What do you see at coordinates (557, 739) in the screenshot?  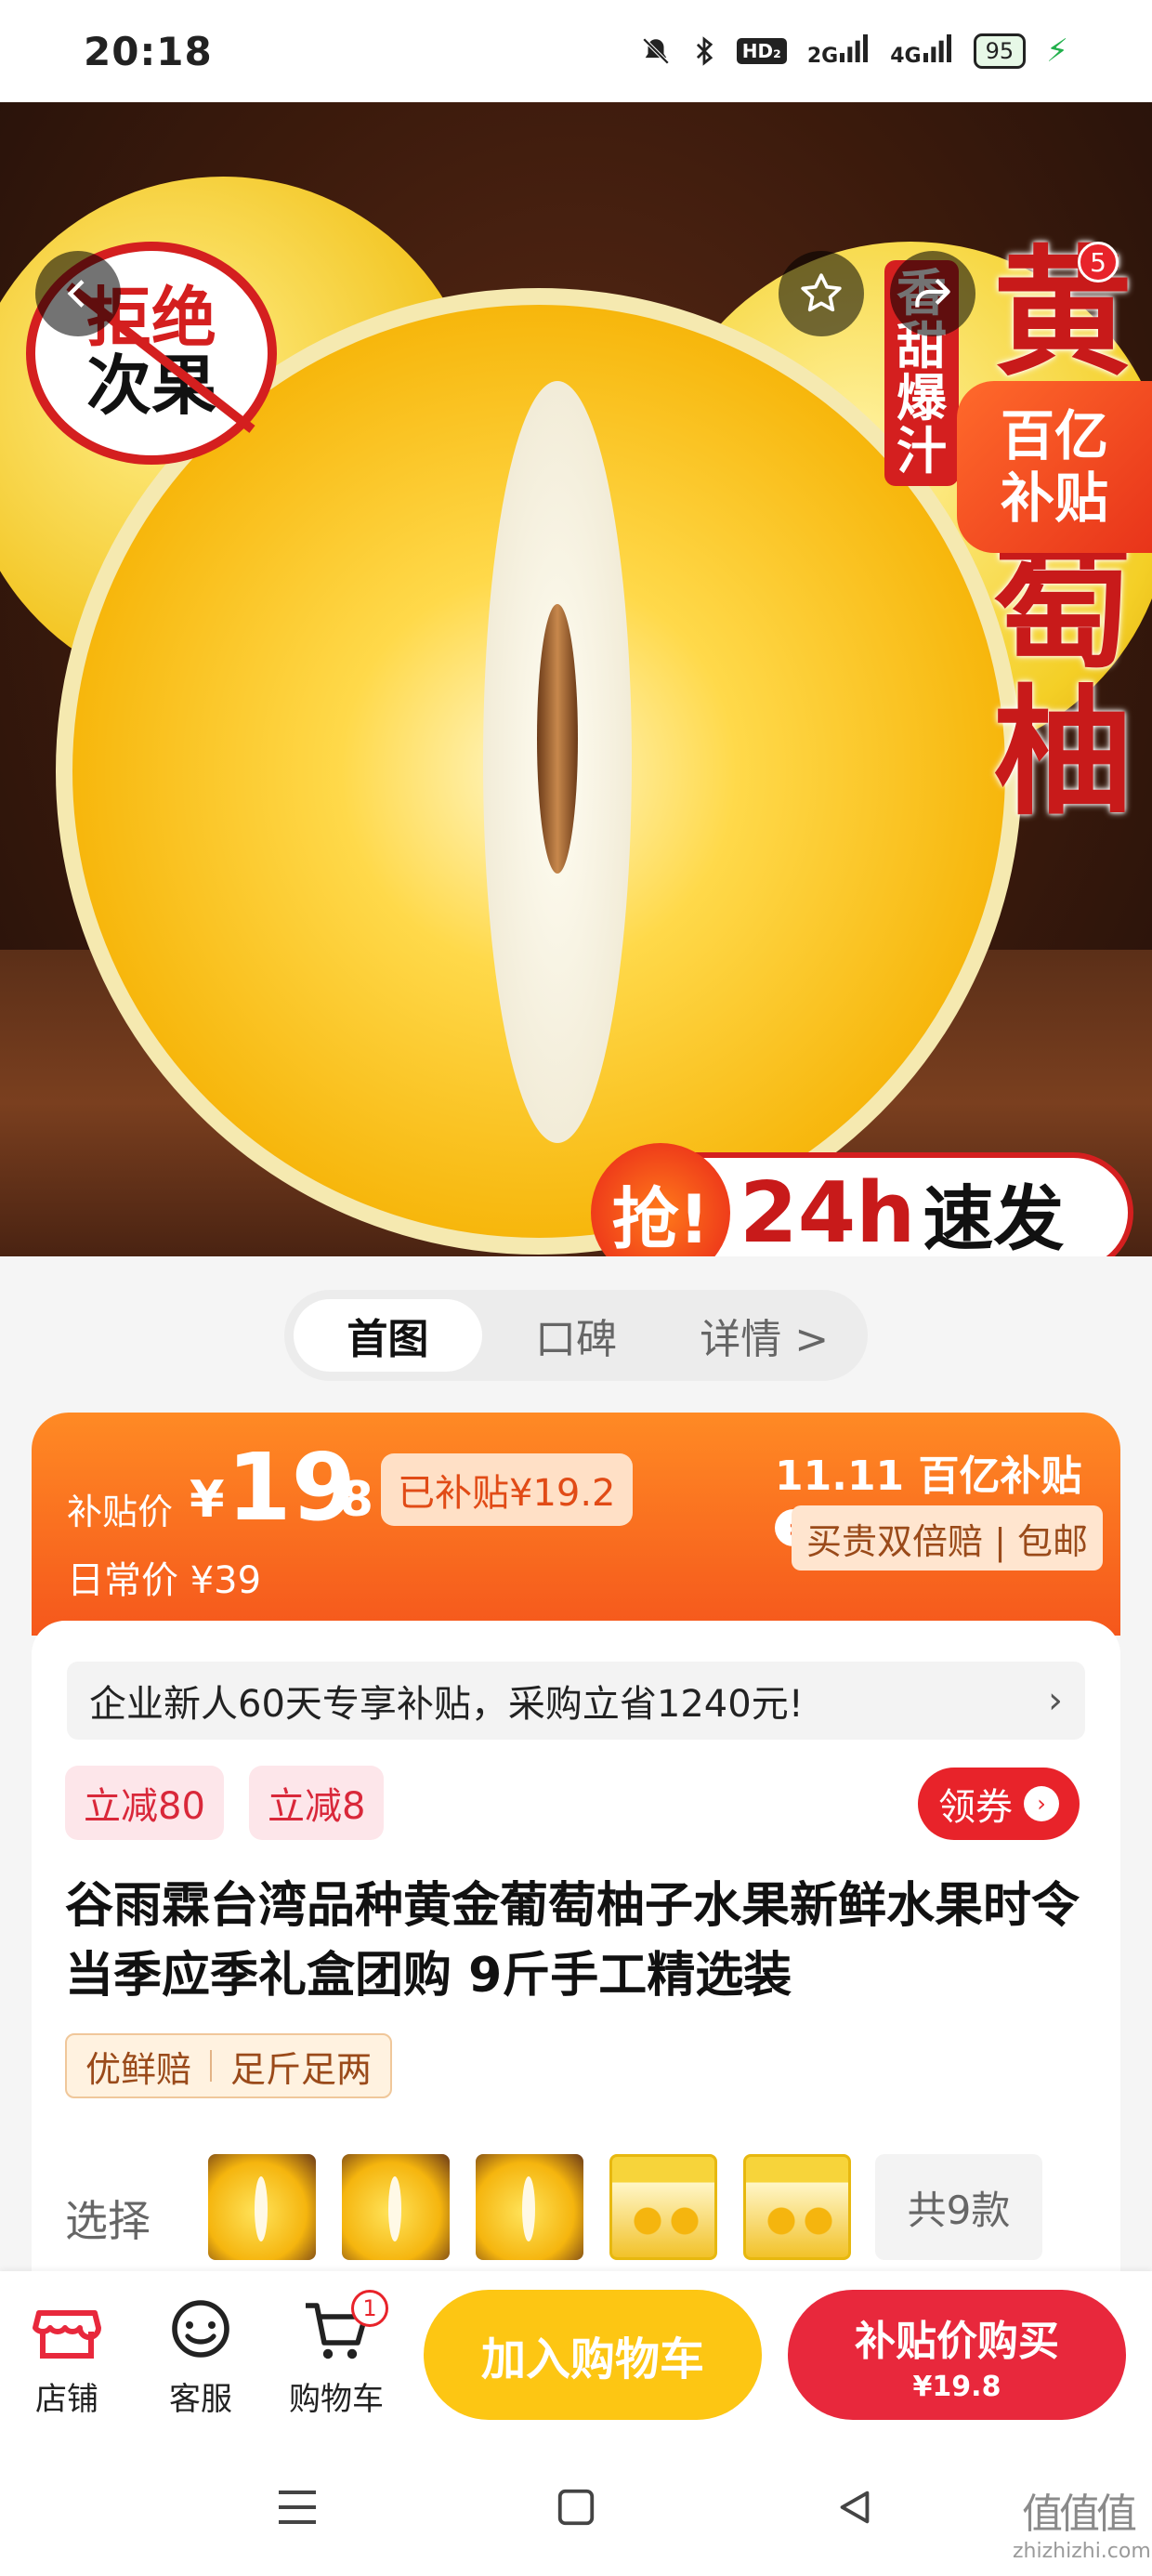 I see `grapefruit-core` at bounding box center [557, 739].